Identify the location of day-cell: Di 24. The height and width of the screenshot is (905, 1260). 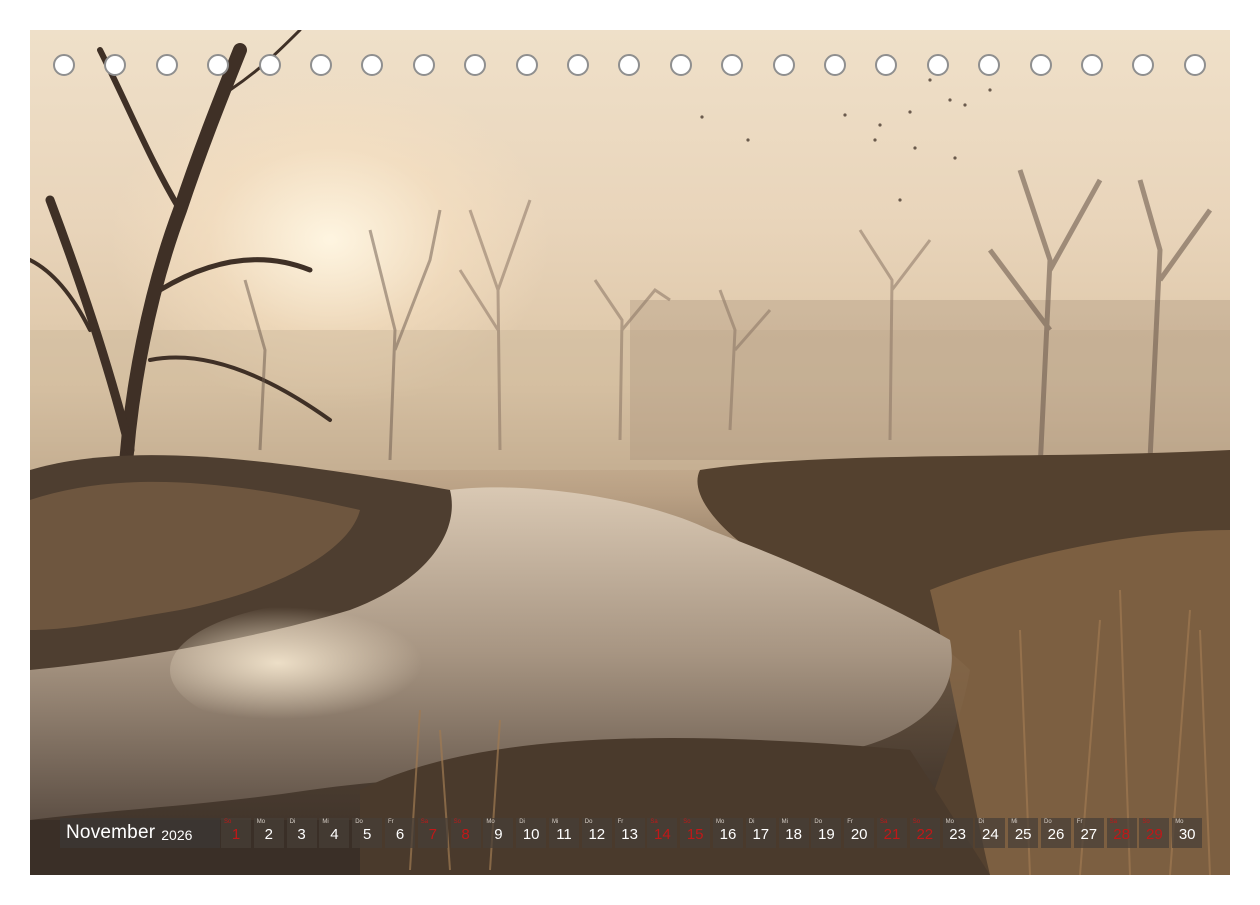
(990, 833).